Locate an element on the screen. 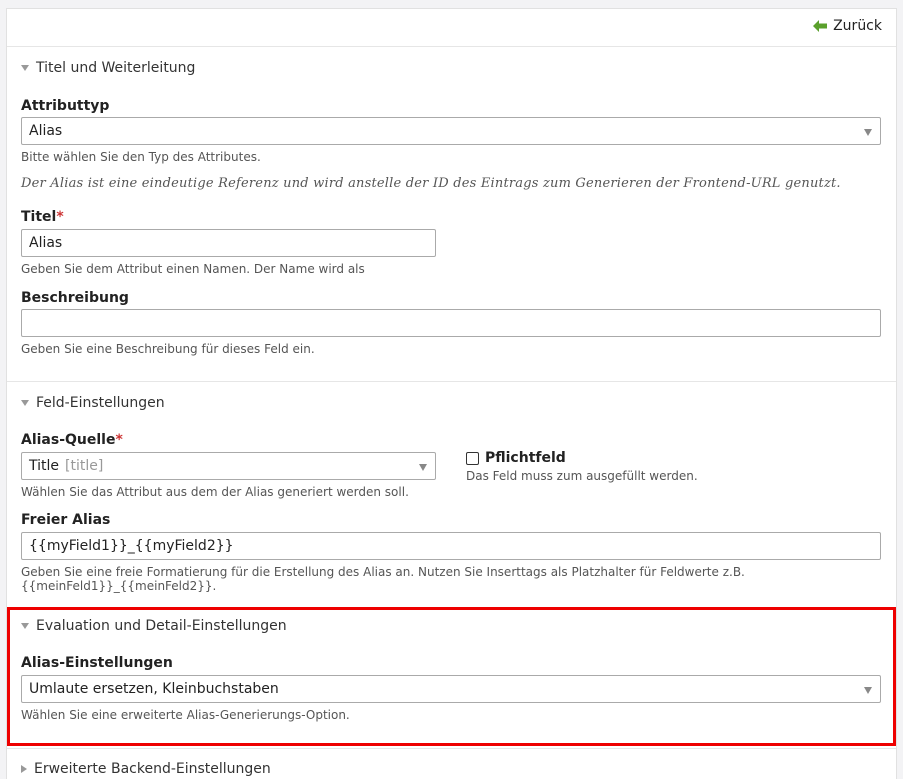  titel-label: Titel* is located at coordinates (42, 217).